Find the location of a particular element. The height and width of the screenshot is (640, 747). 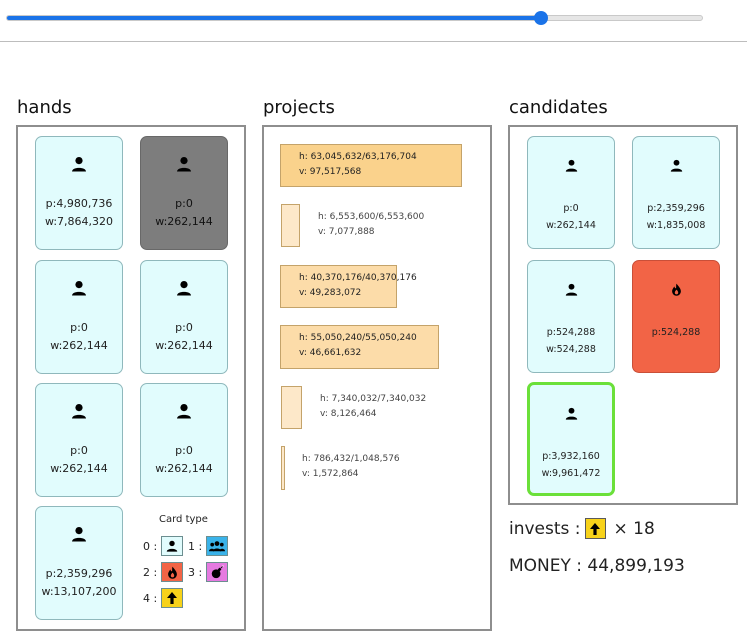

project-value-text: v: 97,517,568 is located at coordinates (330, 172).